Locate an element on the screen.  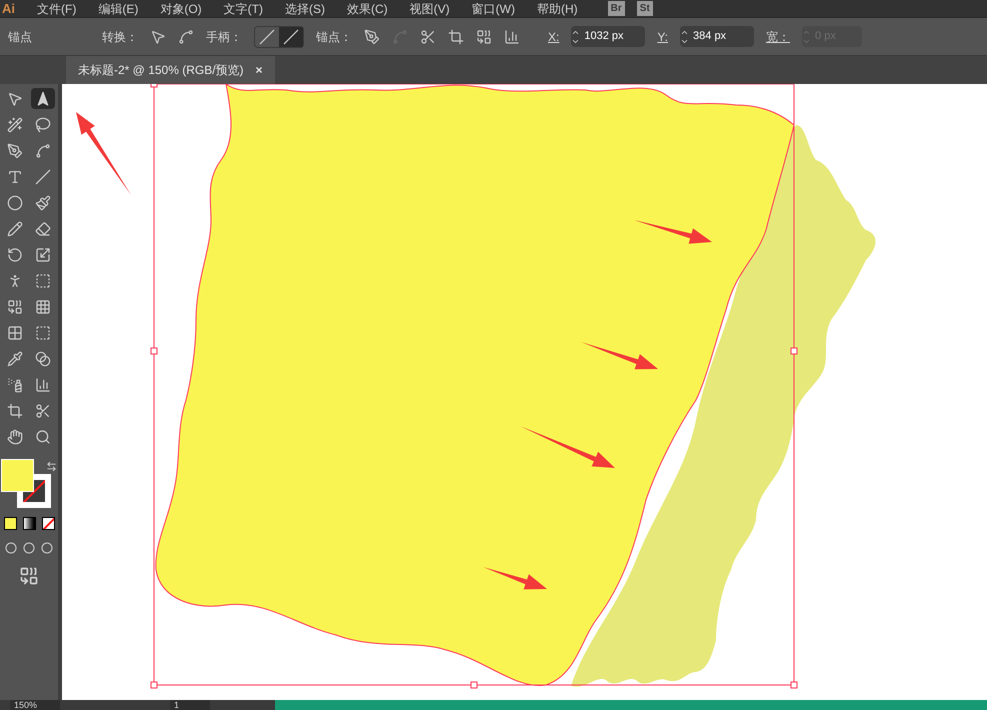
handle-mode-button is located at coordinates (291, 36).